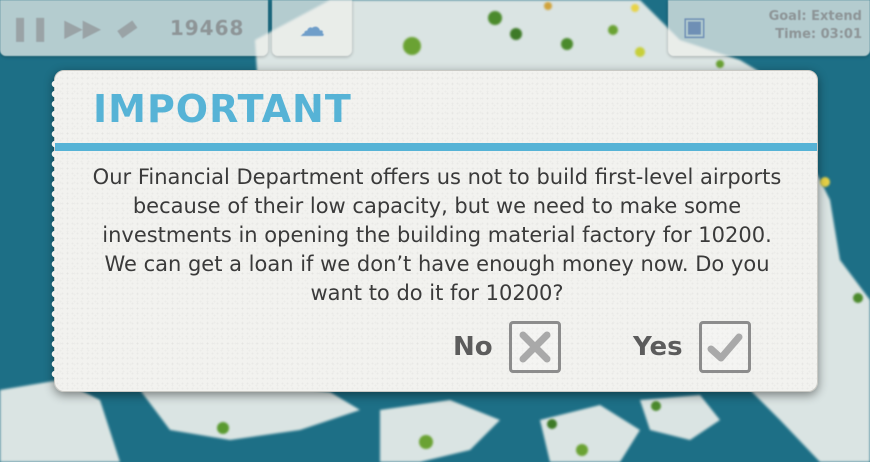 Image resolution: width=870 pixels, height=462 pixels. What do you see at coordinates (818, 34) in the screenshot?
I see `time-line: Time: 03:01` at bounding box center [818, 34].